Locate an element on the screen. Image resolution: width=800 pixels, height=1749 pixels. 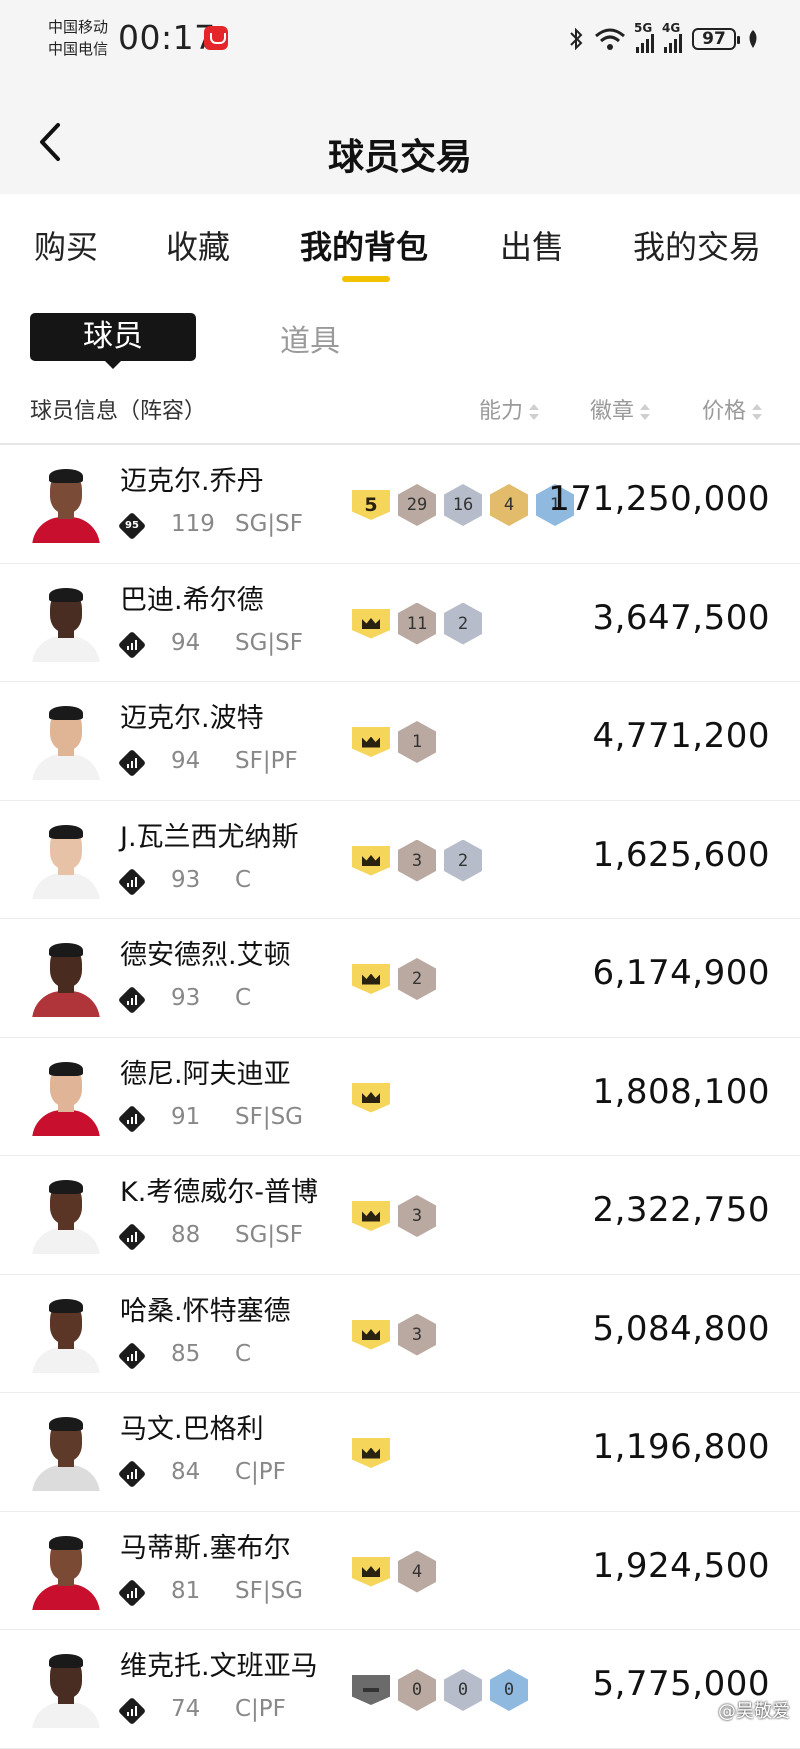
system-icons: 5G 4G 97 is located at coordinates (664, 37).